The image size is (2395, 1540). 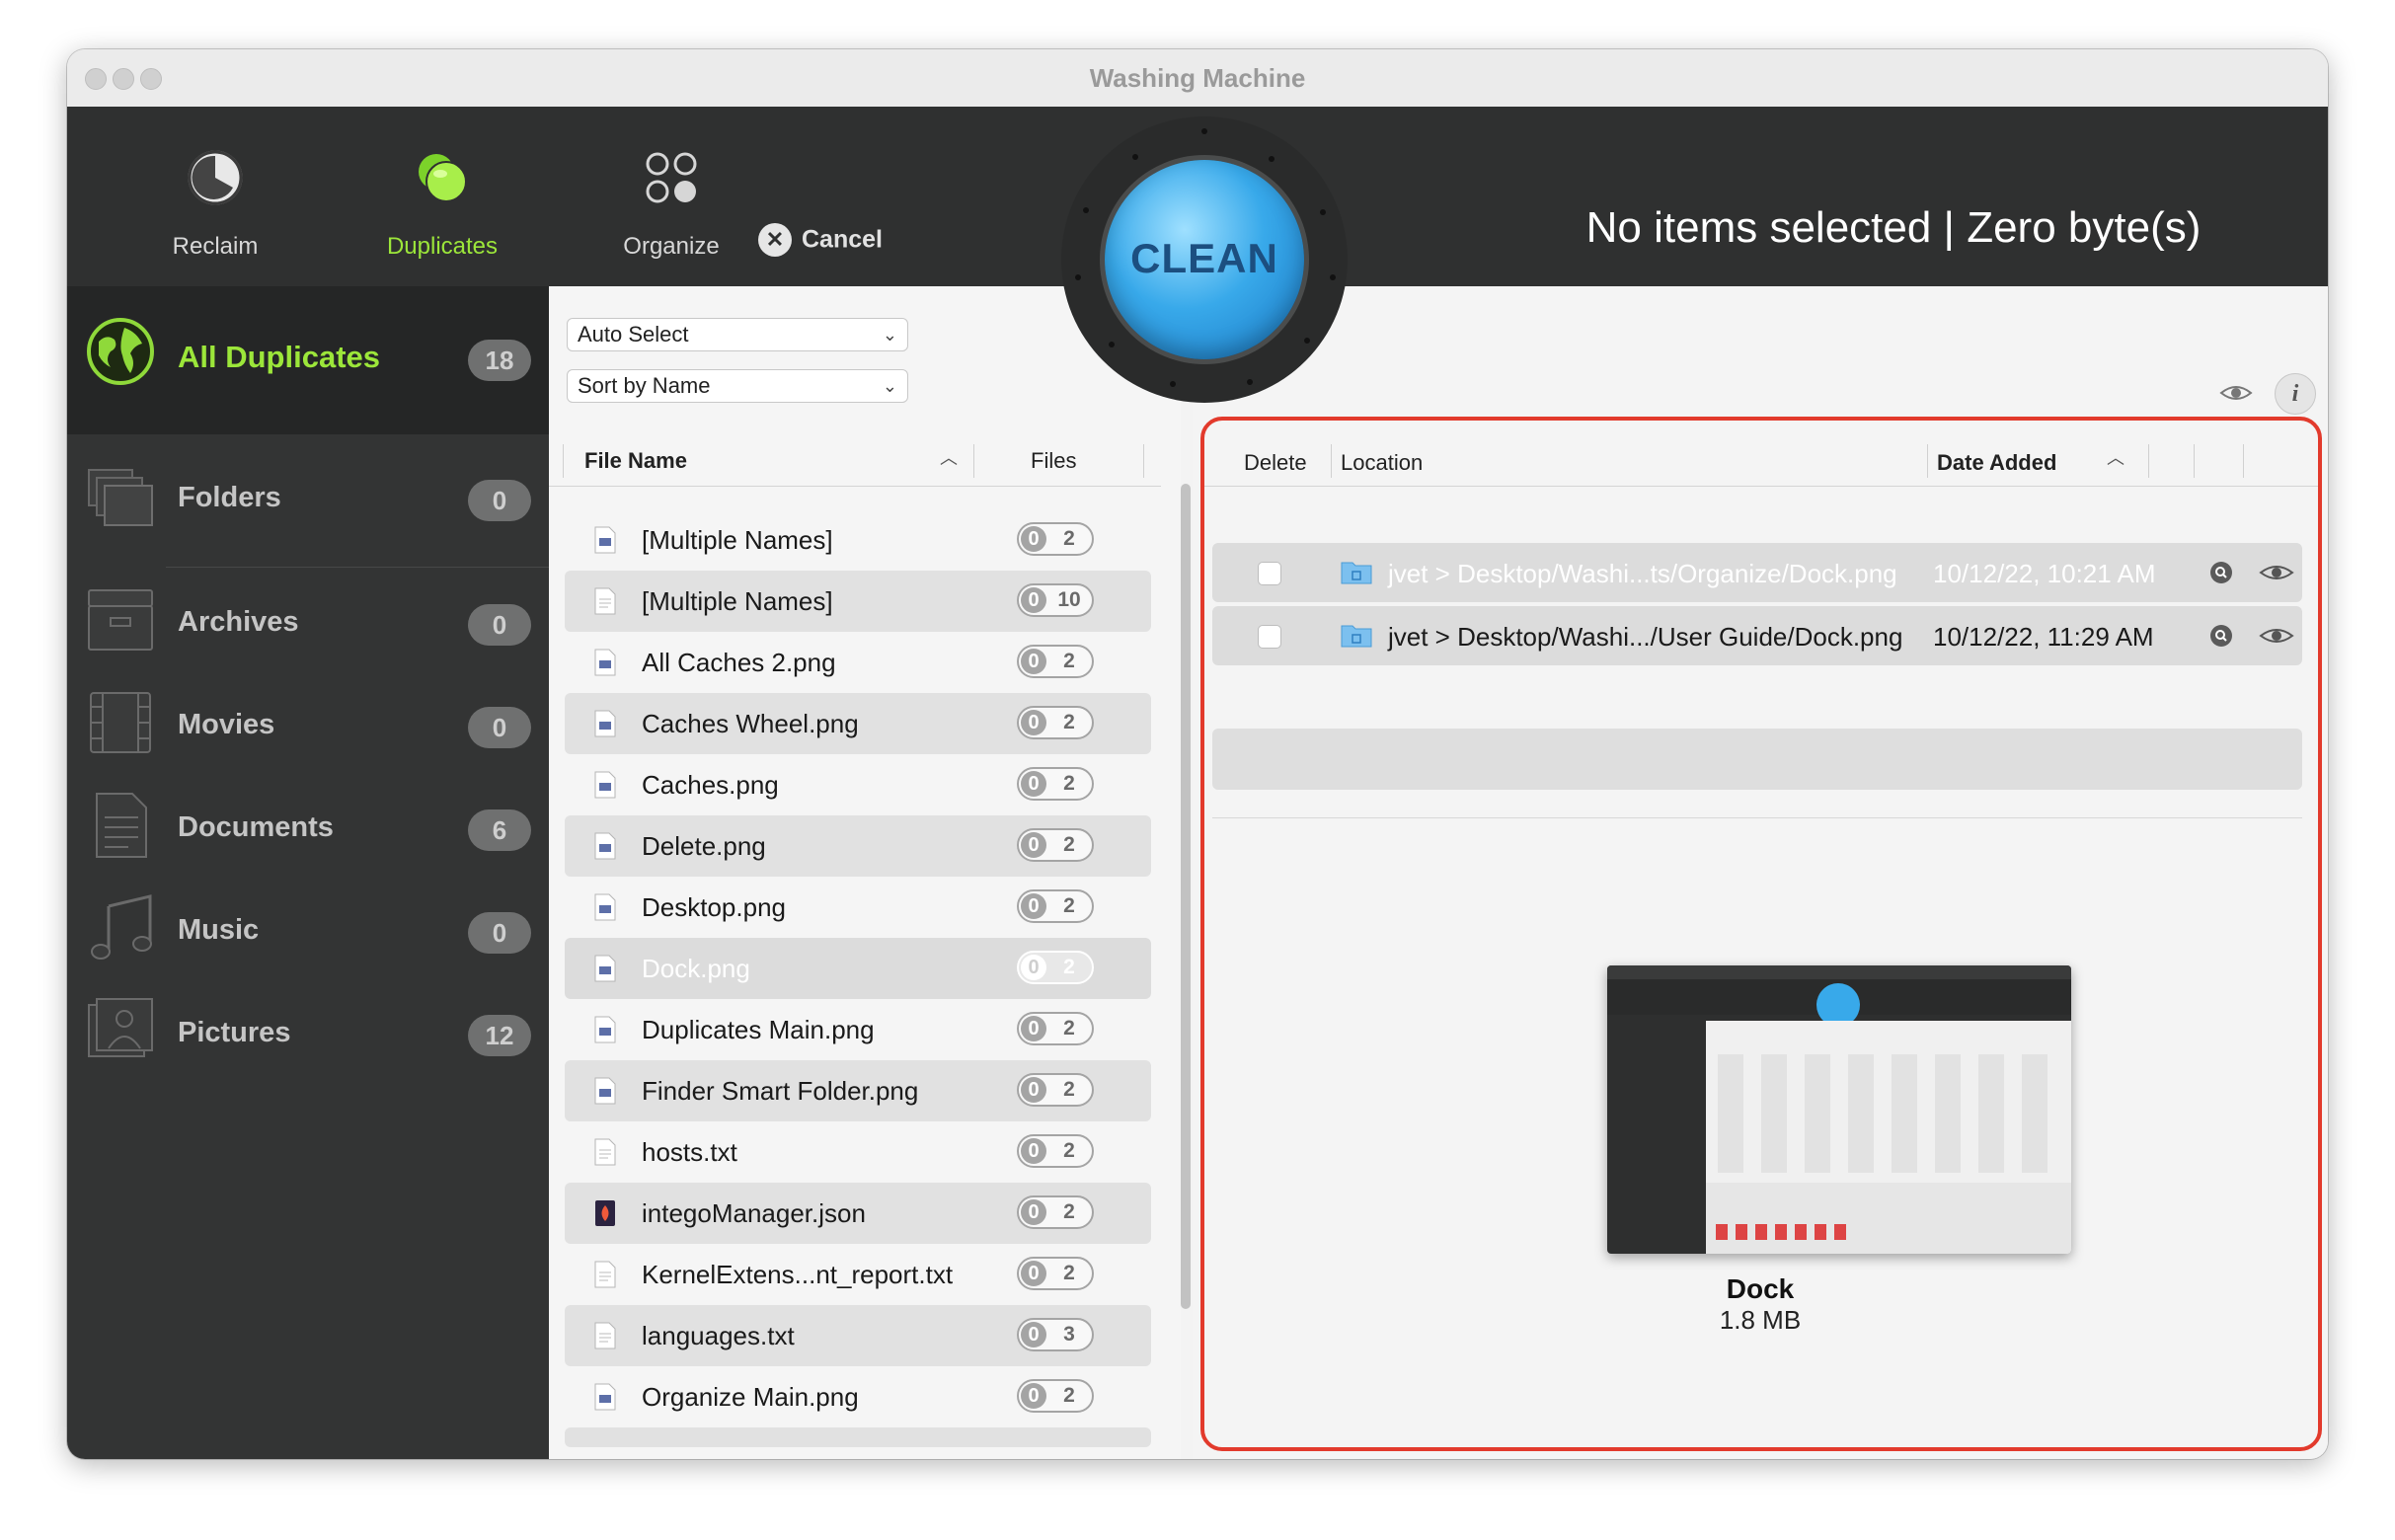 What do you see at coordinates (858, 968) in the screenshot?
I see `file-row: Dock.png 0 2` at bounding box center [858, 968].